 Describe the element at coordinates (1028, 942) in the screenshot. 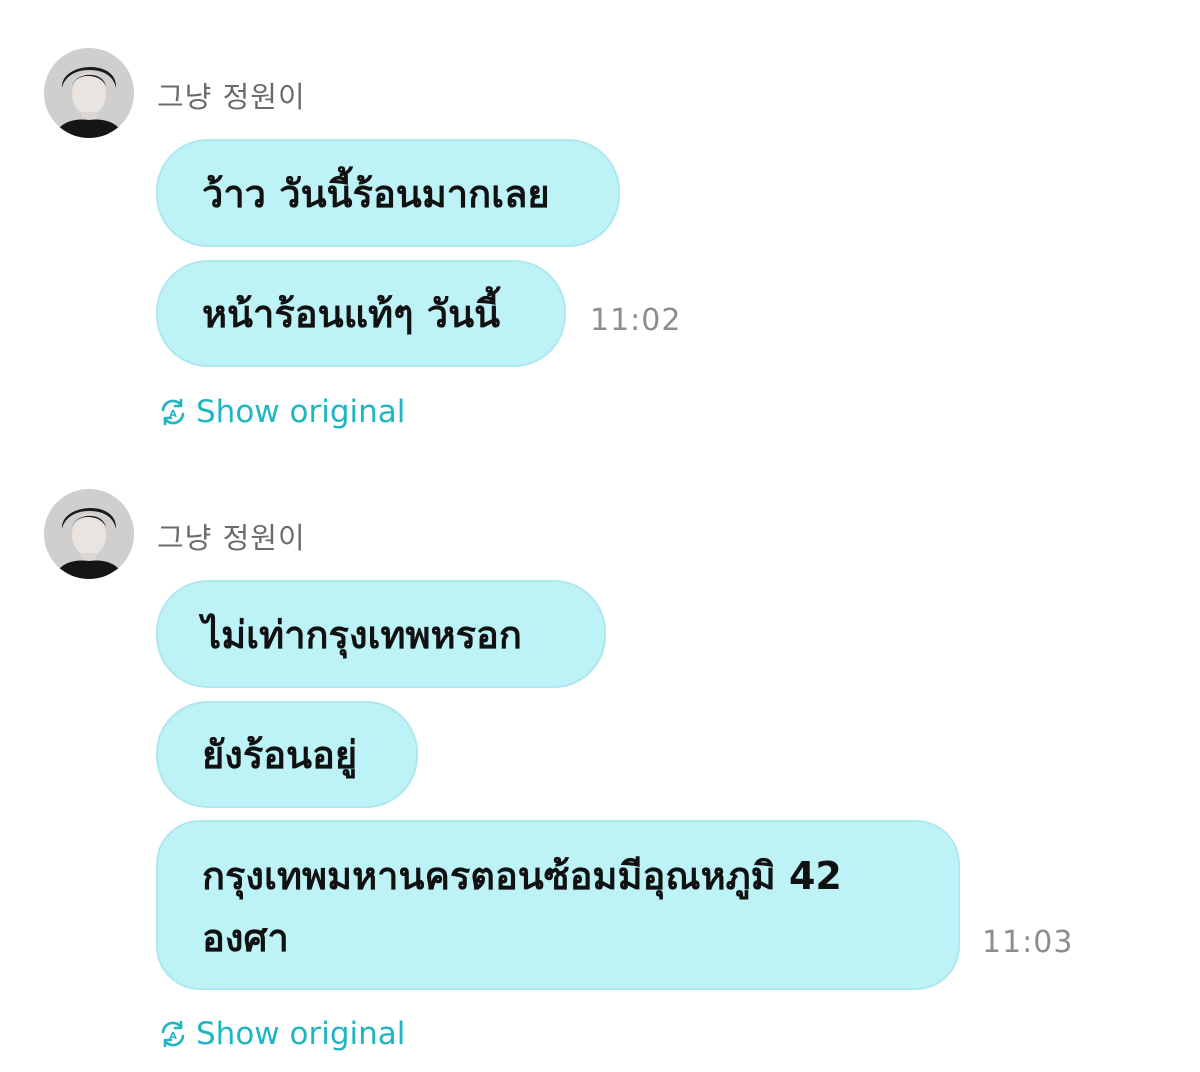

I see `message-time: 11:03` at that location.